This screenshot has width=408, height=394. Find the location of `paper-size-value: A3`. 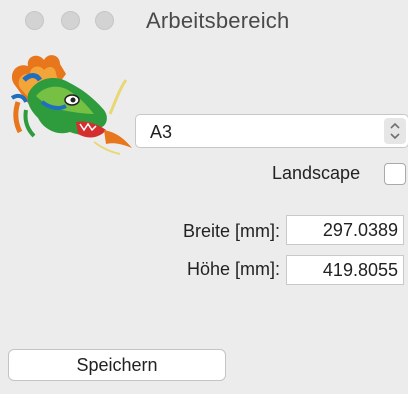

paper-size-value: A3 is located at coordinates (161, 132).